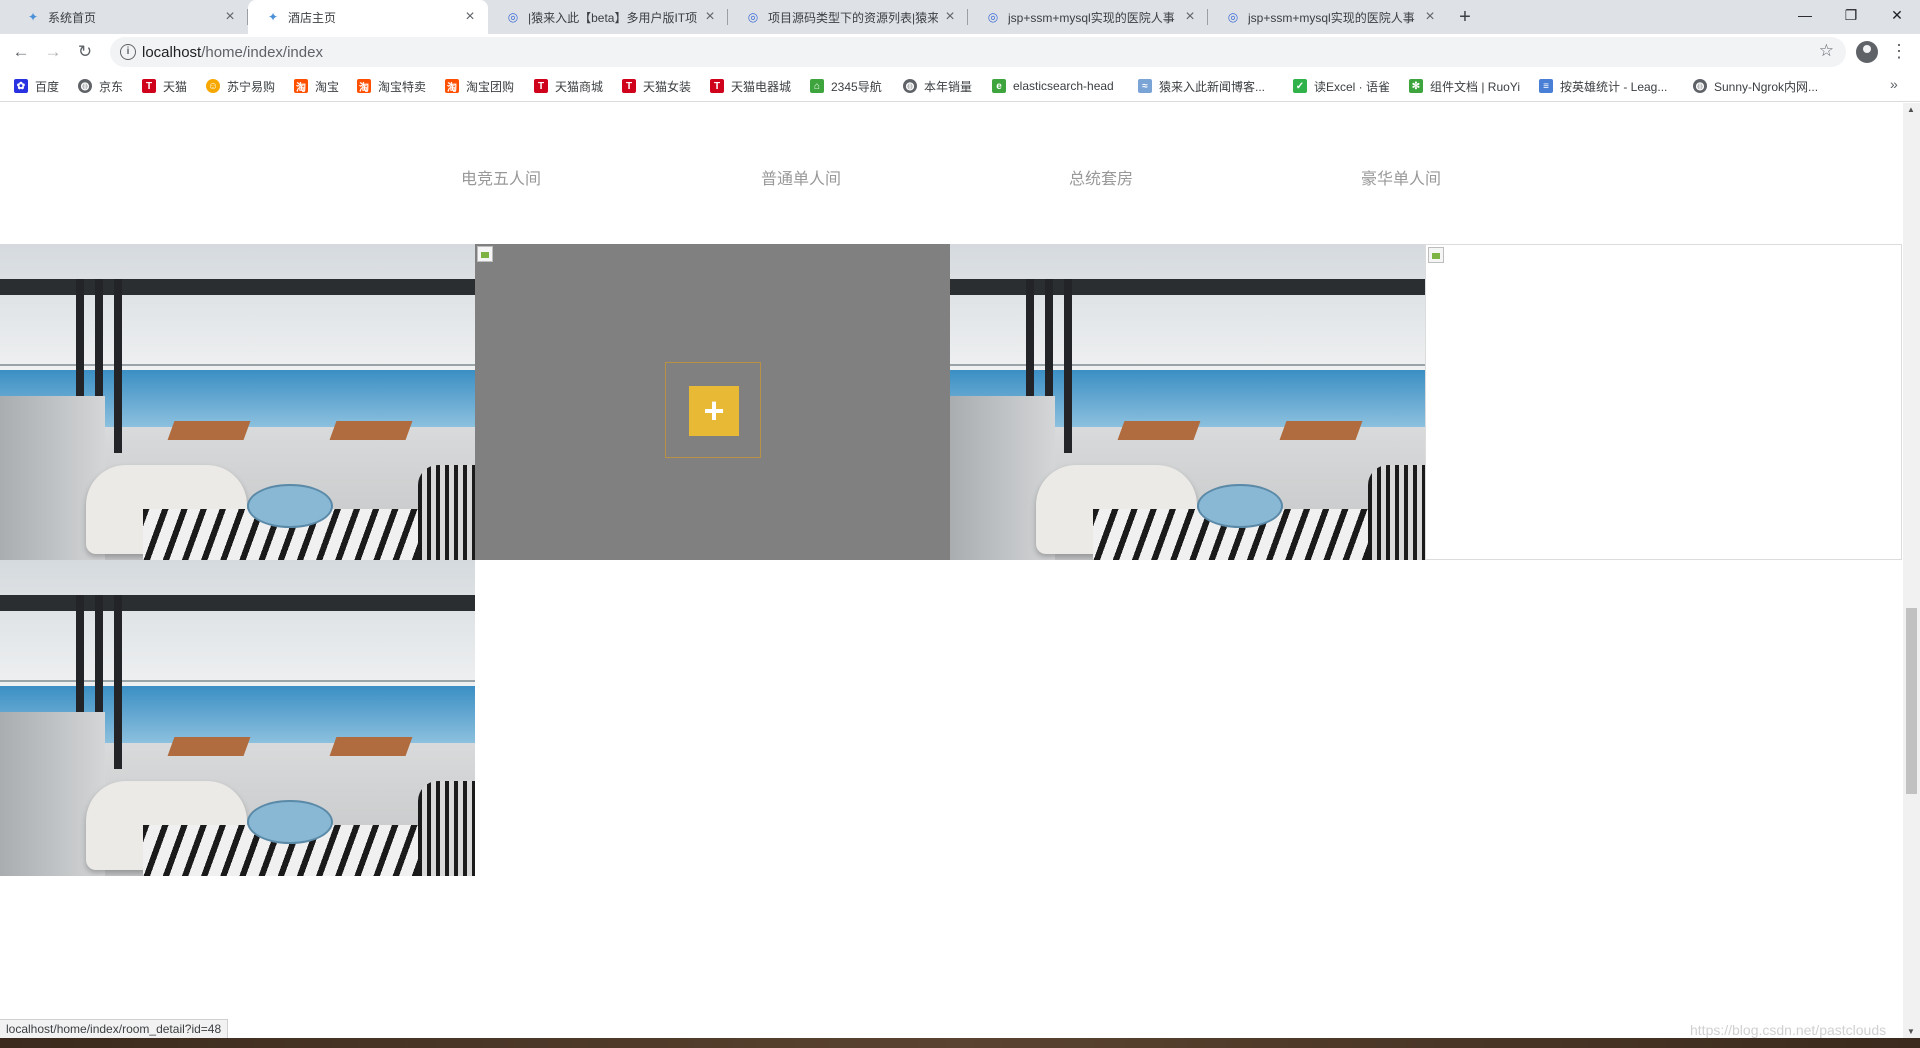 This screenshot has width=1920, height=1048. Describe the element at coordinates (1101, 177) in the screenshot. I see `category-tab: 总统套房` at that location.